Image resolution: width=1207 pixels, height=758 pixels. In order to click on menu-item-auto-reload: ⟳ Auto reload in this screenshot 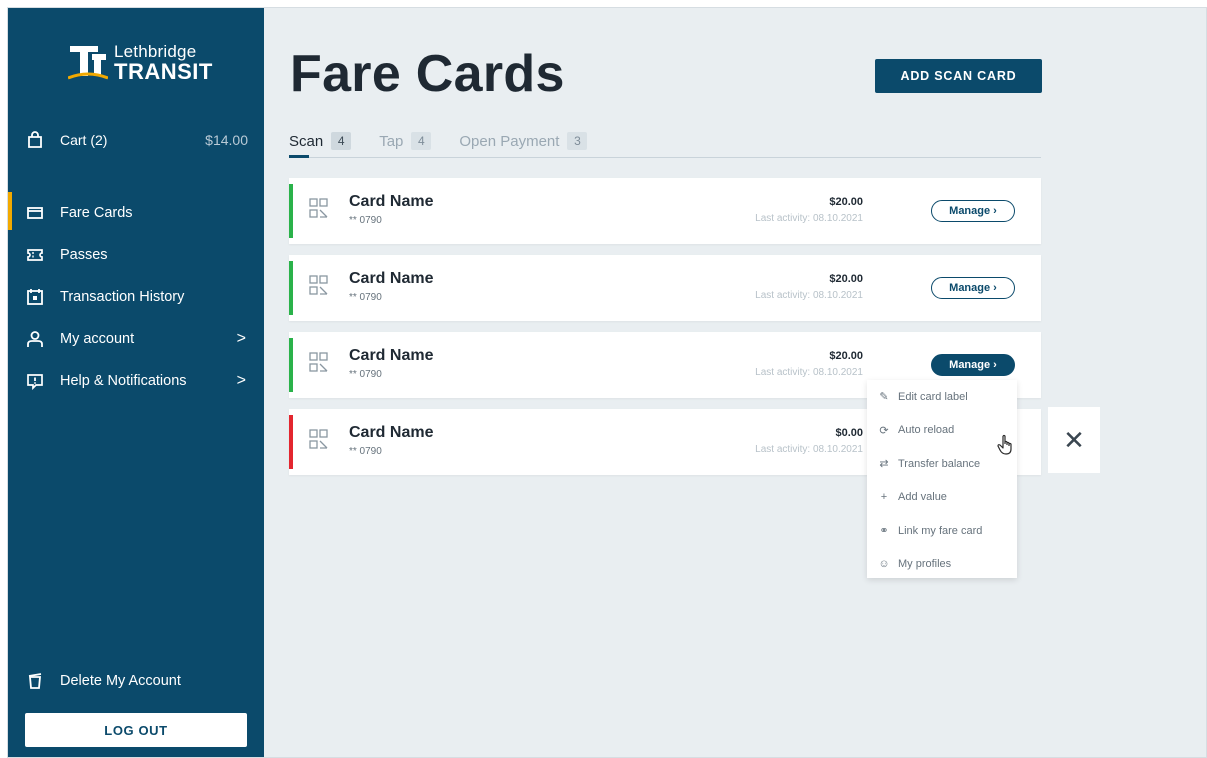, I will do `click(942, 431)`.